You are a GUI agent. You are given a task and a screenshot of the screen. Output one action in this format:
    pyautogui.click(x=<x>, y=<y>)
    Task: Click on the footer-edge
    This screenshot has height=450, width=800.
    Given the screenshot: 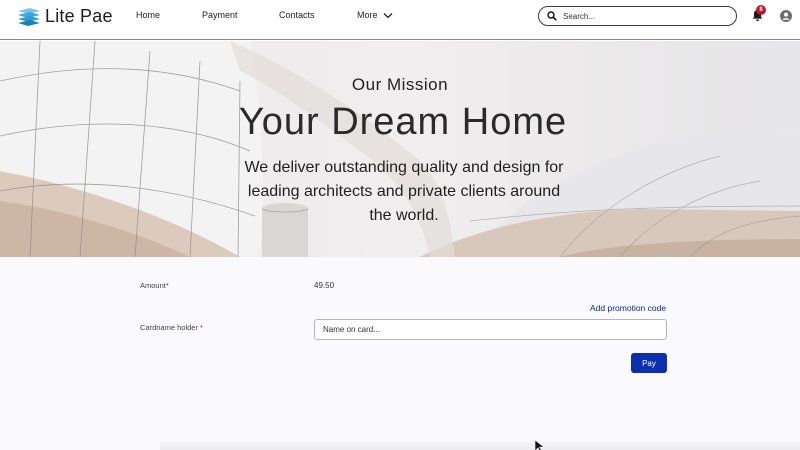 What is the action you would take?
    pyautogui.click(x=480, y=446)
    